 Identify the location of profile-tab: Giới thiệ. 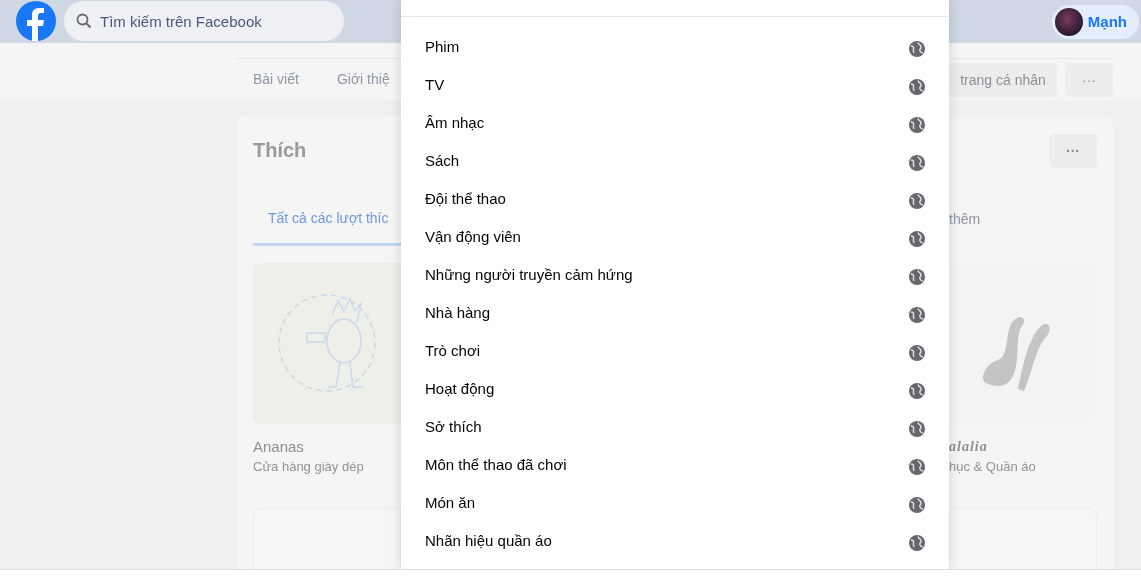
(355, 79).